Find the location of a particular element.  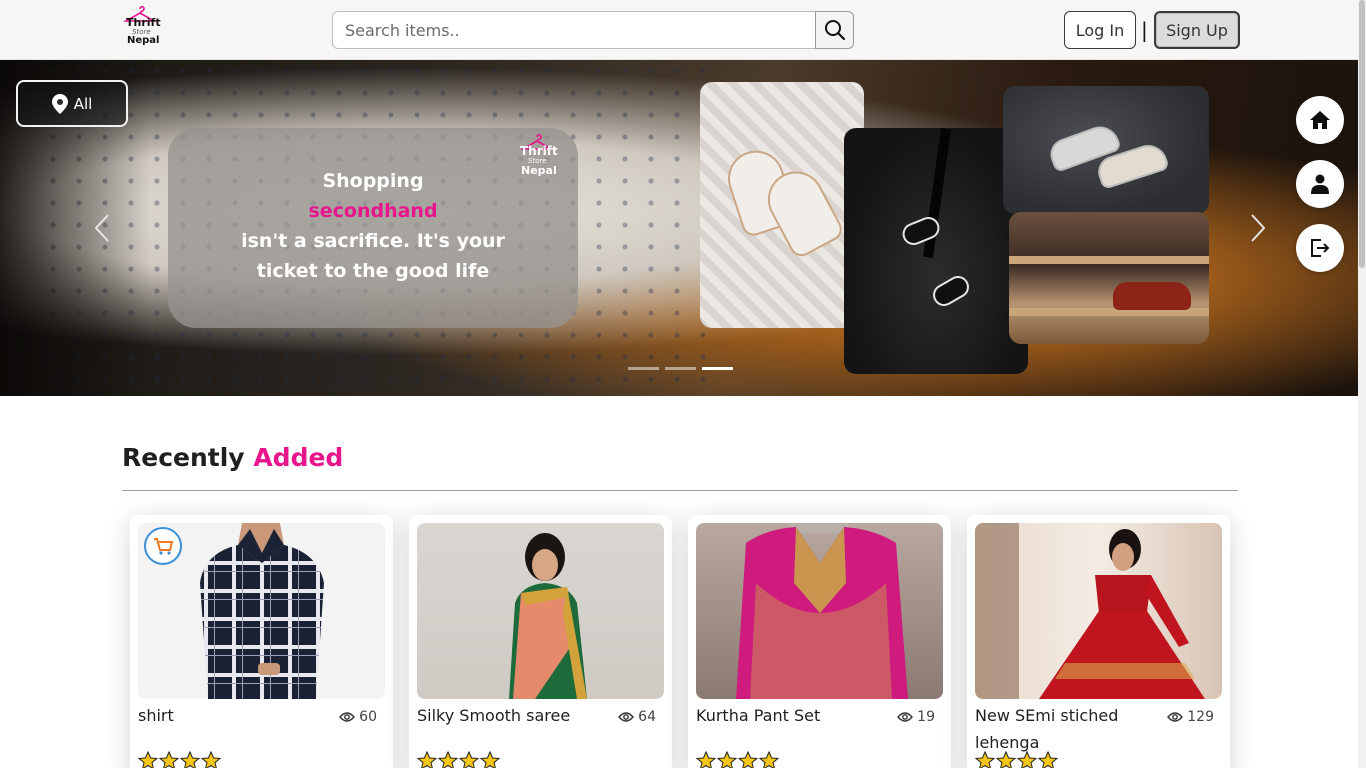

logo-text-nepal: Nepal is located at coordinates (143, 40).